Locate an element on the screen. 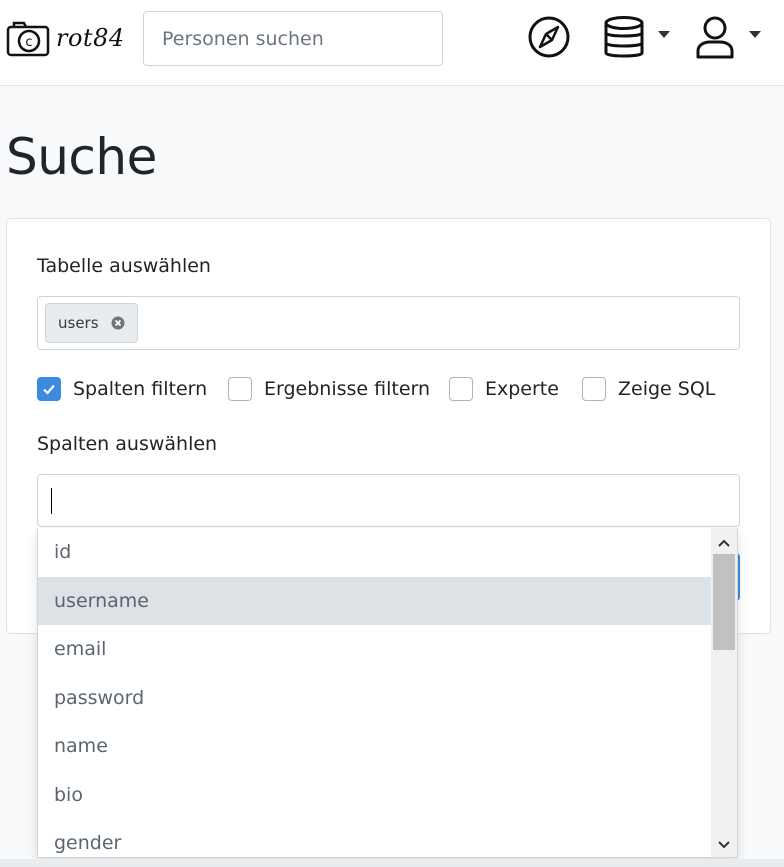  person-search-input is located at coordinates (293, 38).